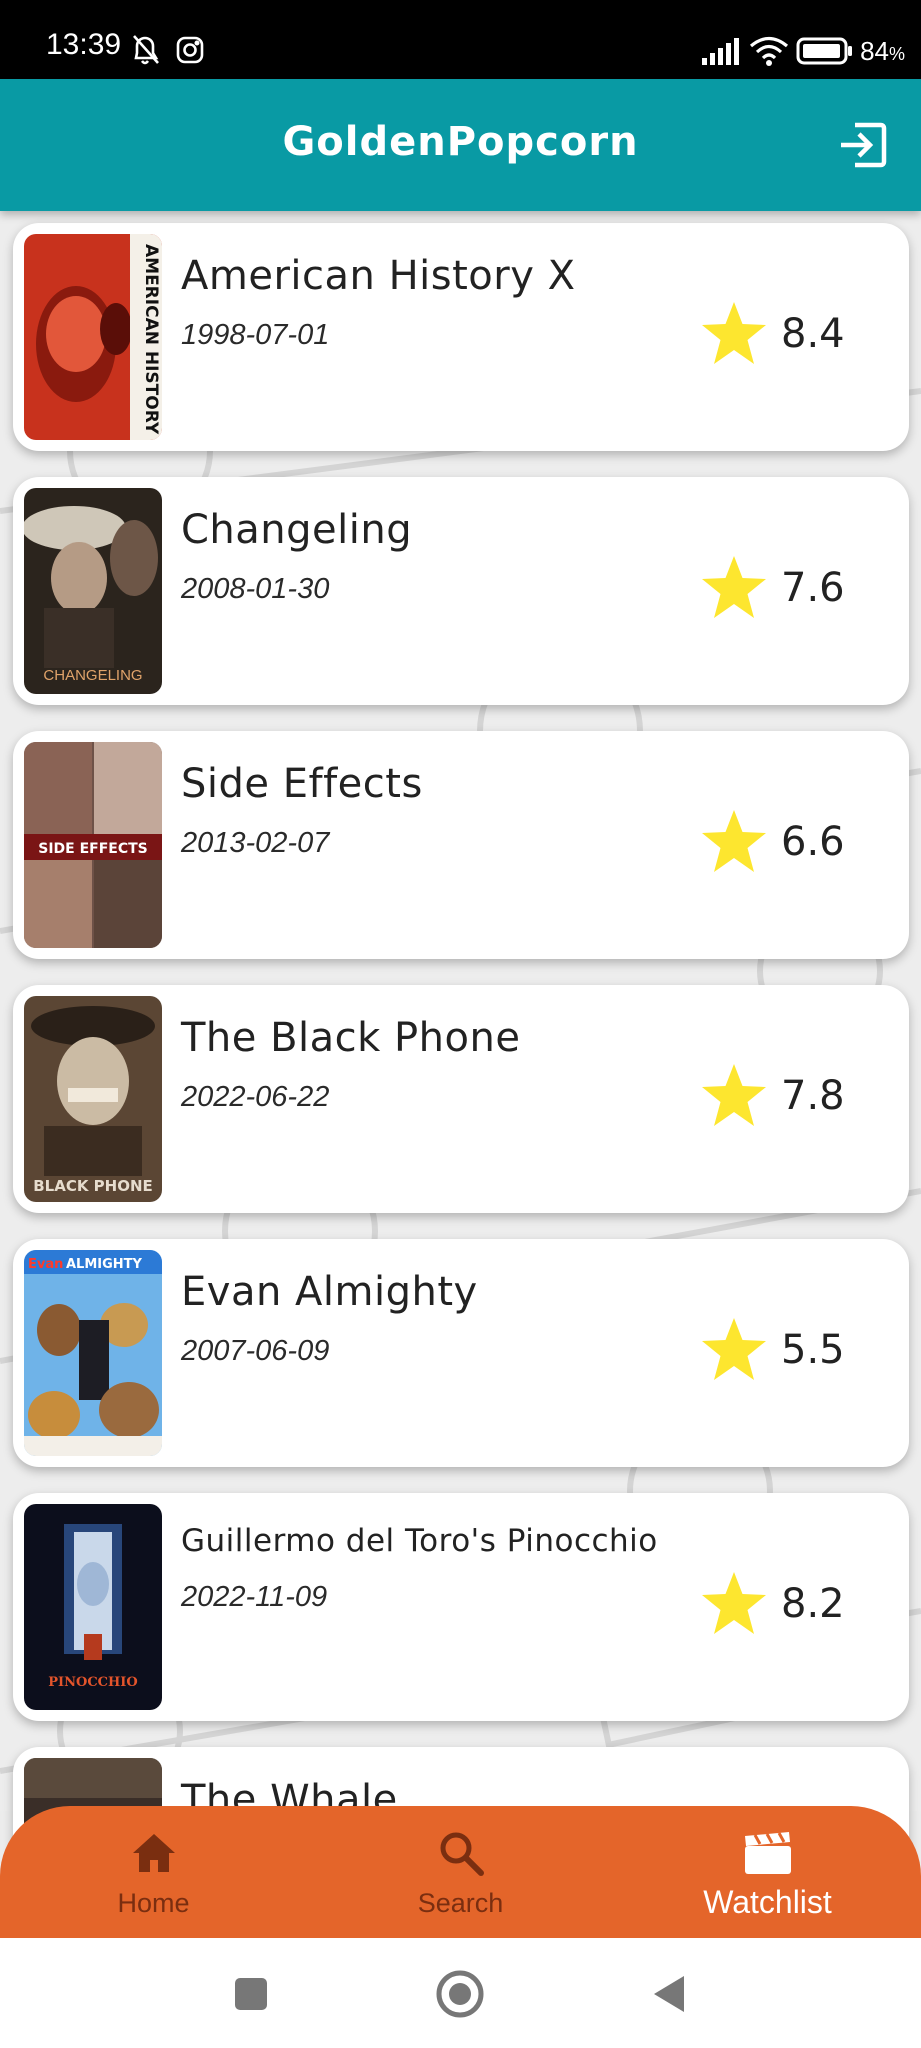  Describe the element at coordinates (460, 39) in the screenshot. I see `status-bar: 13:39 84%` at that location.